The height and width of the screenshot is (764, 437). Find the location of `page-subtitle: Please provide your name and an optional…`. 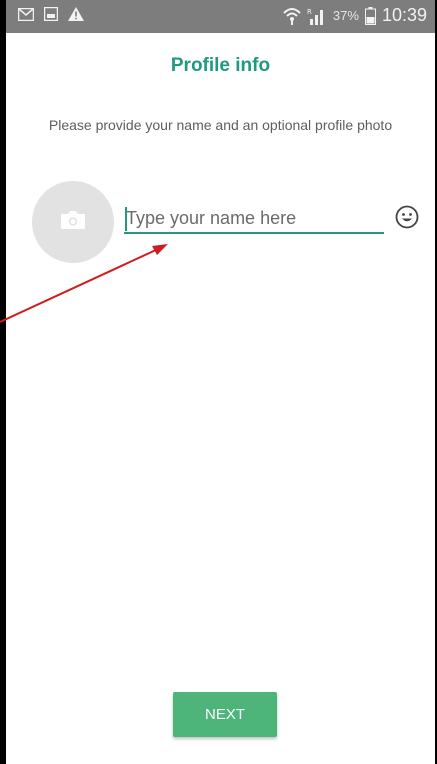

page-subtitle: Please provide your name and an optional… is located at coordinates (220, 125).